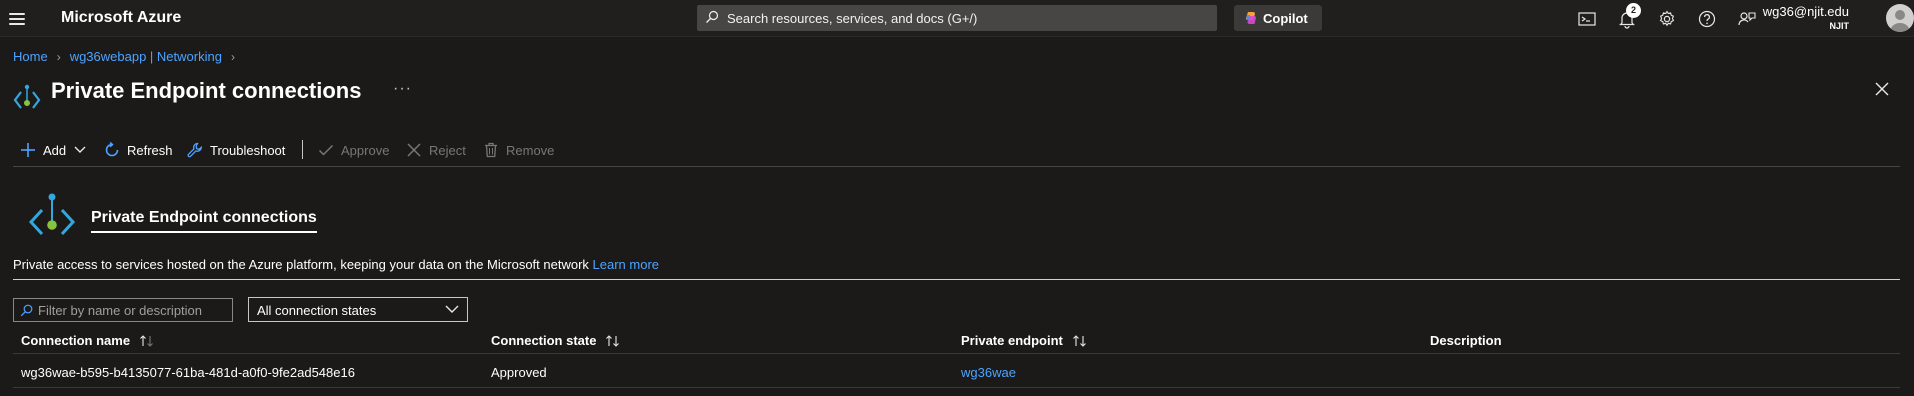 The image size is (1914, 396). I want to click on copilot-label: Copilot, so click(1285, 18).